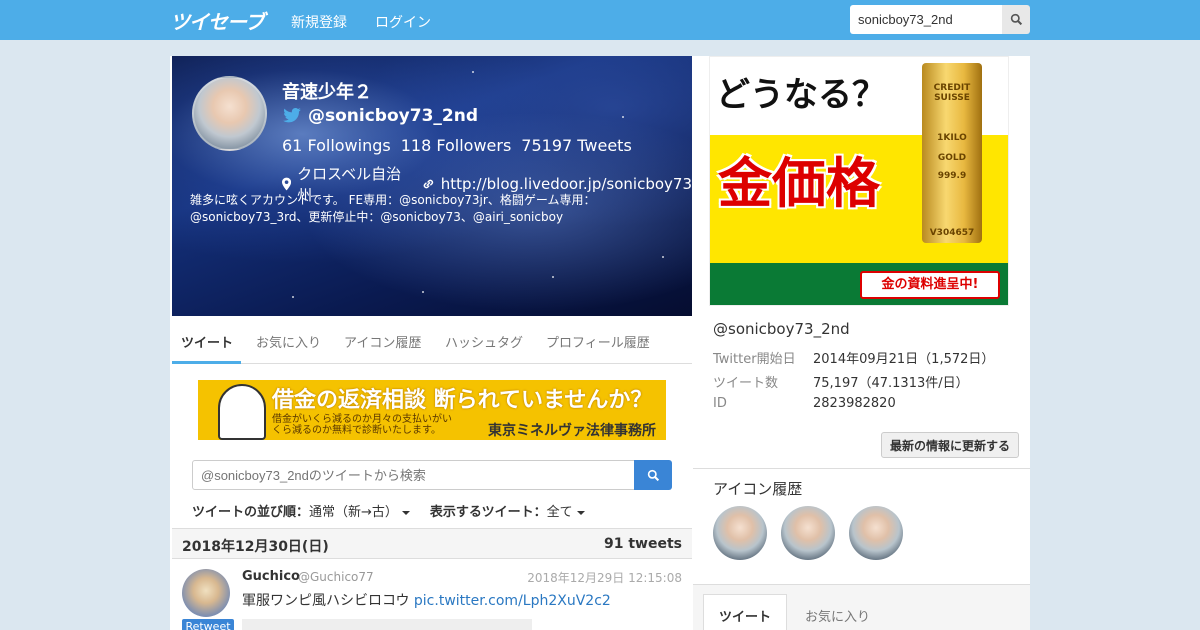  I want to click on login-link: ログイン, so click(403, 22).